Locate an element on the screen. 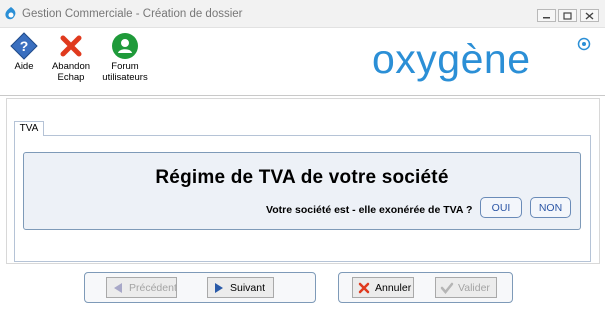 The width and height of the screenshot is (605, 327). close-icon is located at coordinates (589, 15).